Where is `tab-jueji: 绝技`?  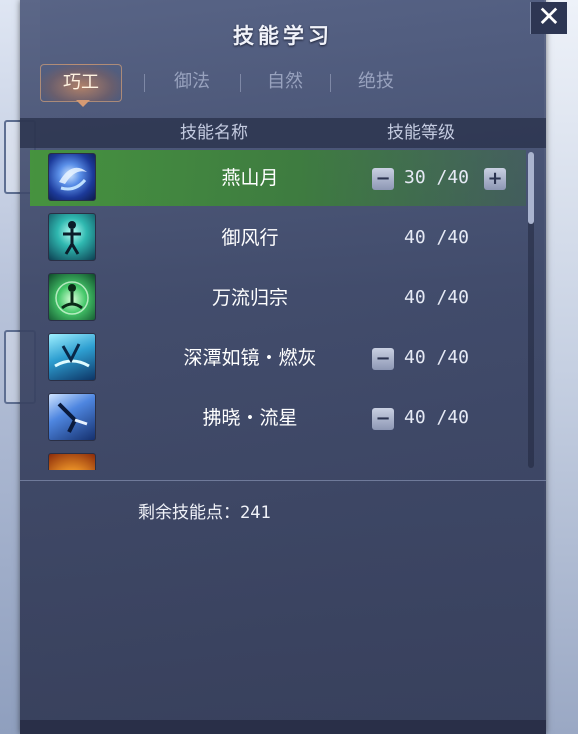
tab-jueji: 绝技 is located at coordinates (376, 82).